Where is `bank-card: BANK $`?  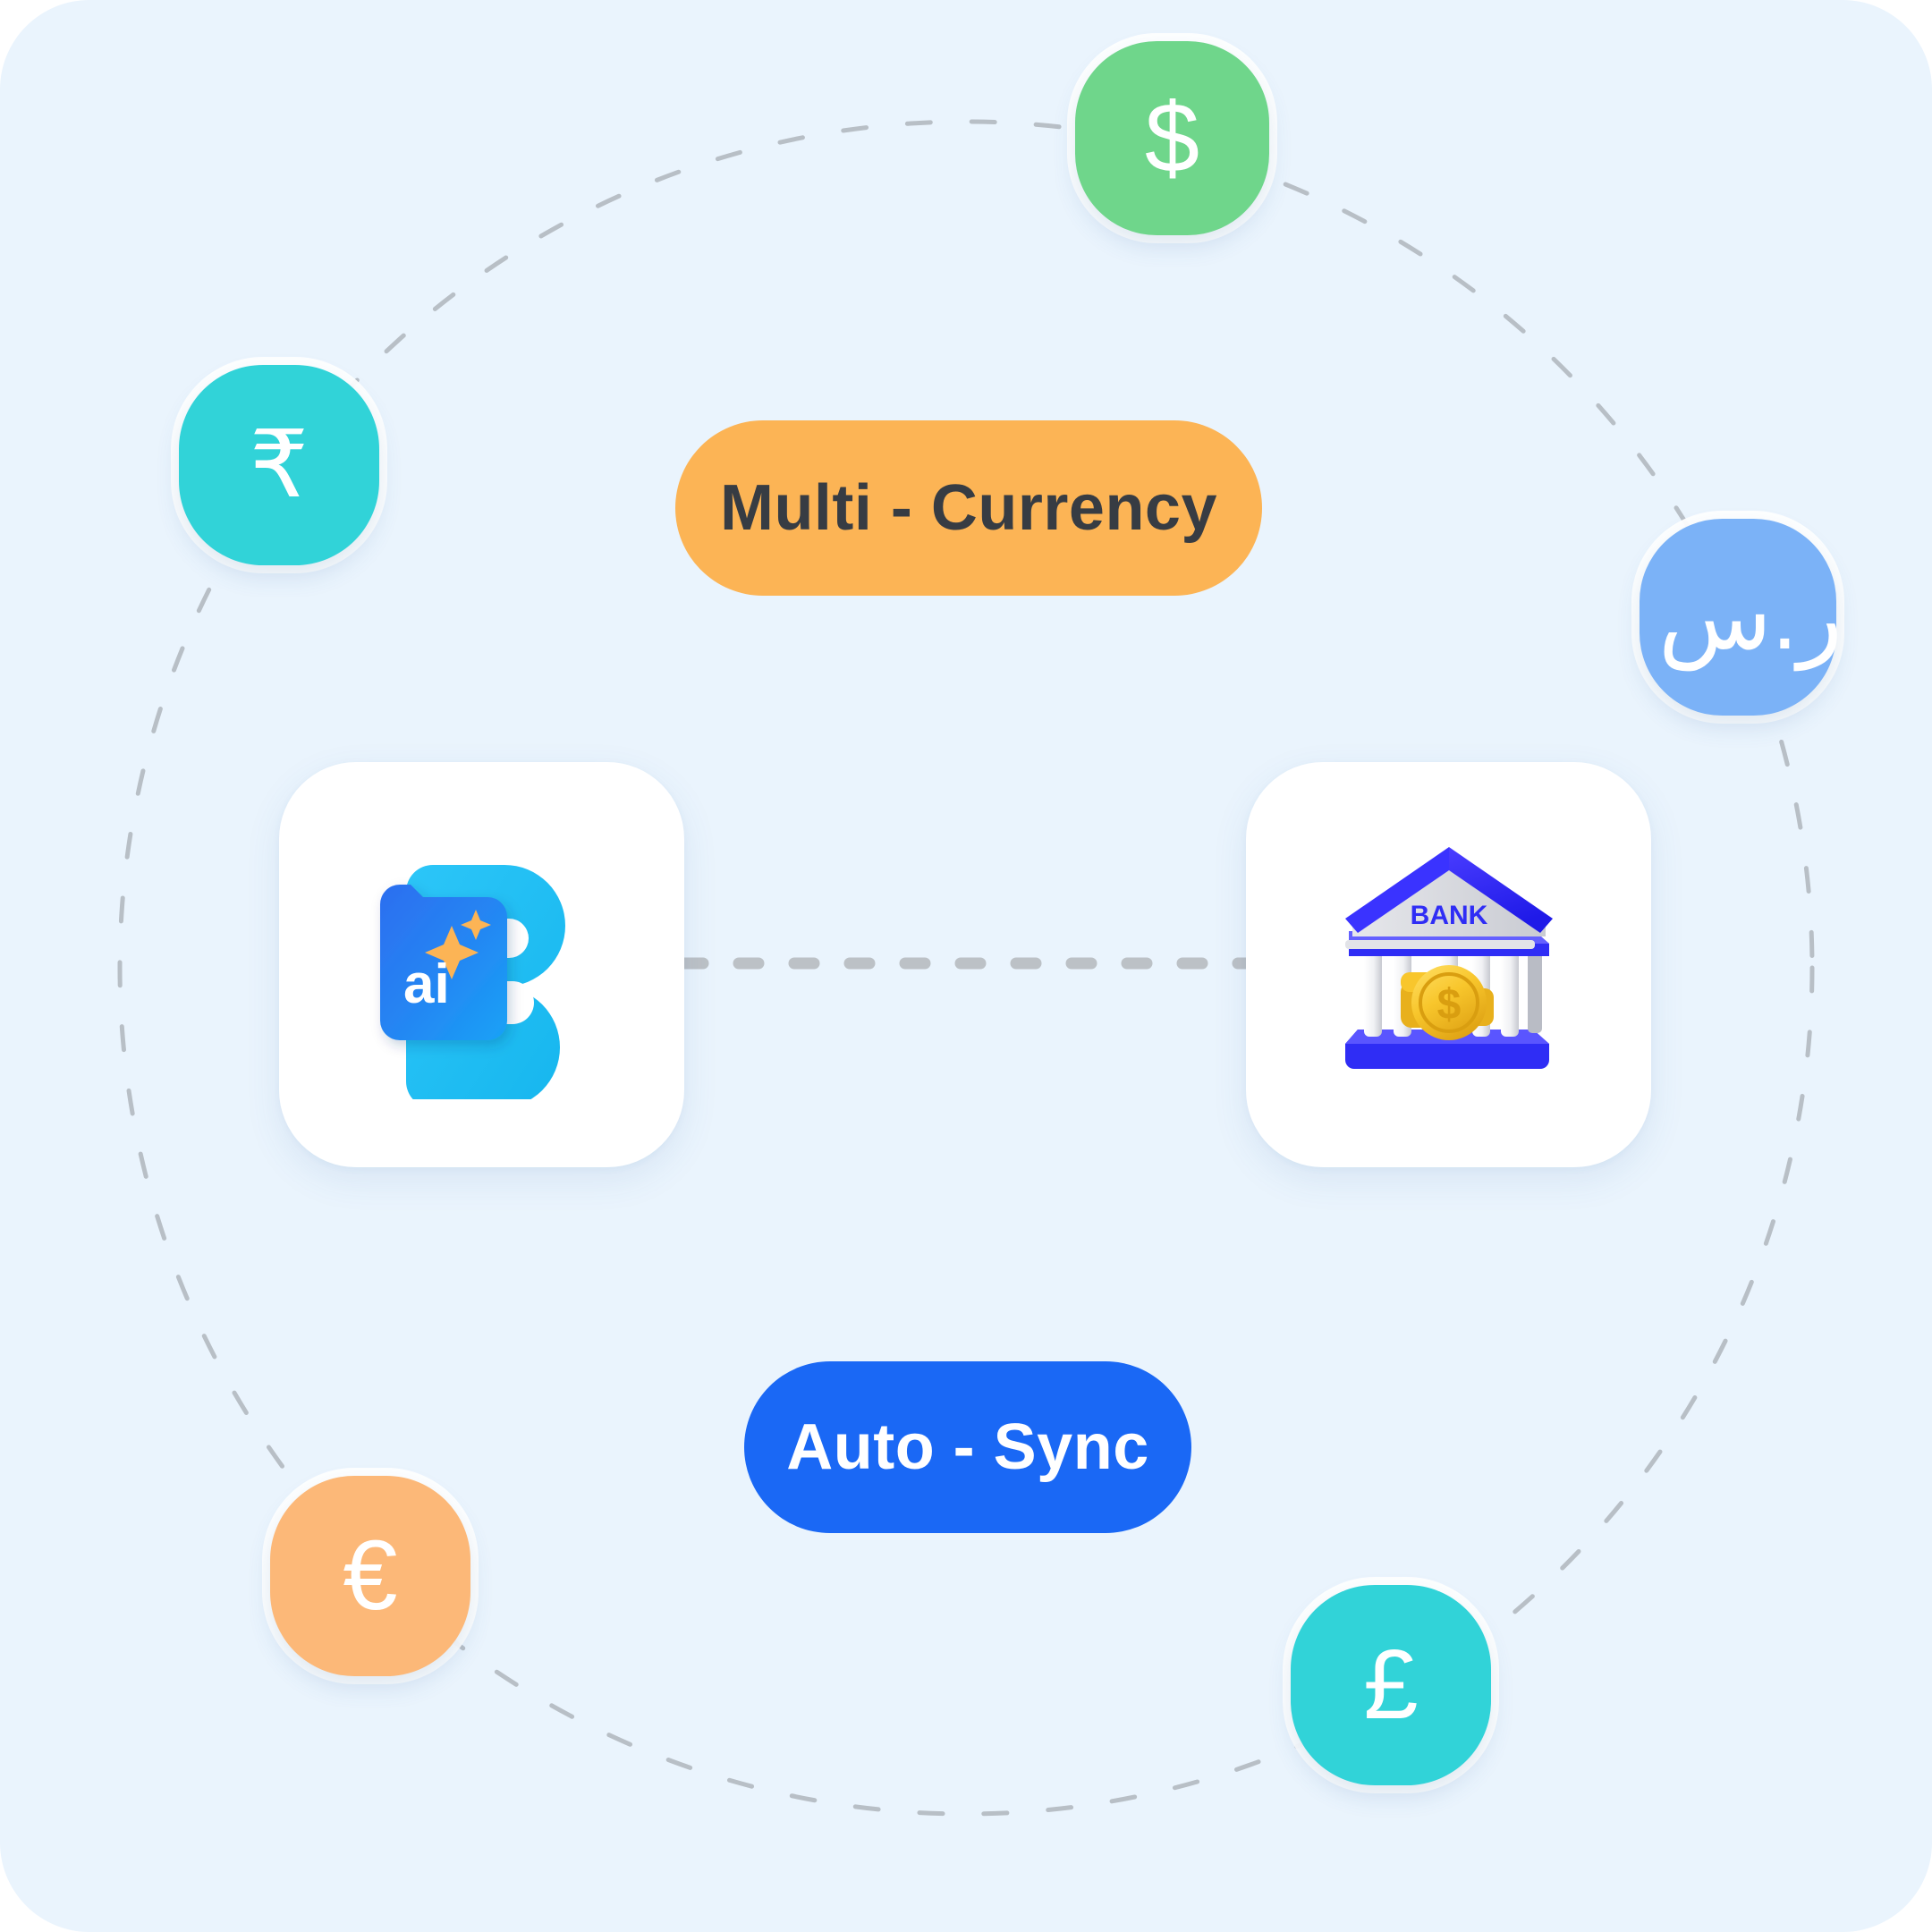
bank-card: BANK $ is located at coordinates (1448, 964).